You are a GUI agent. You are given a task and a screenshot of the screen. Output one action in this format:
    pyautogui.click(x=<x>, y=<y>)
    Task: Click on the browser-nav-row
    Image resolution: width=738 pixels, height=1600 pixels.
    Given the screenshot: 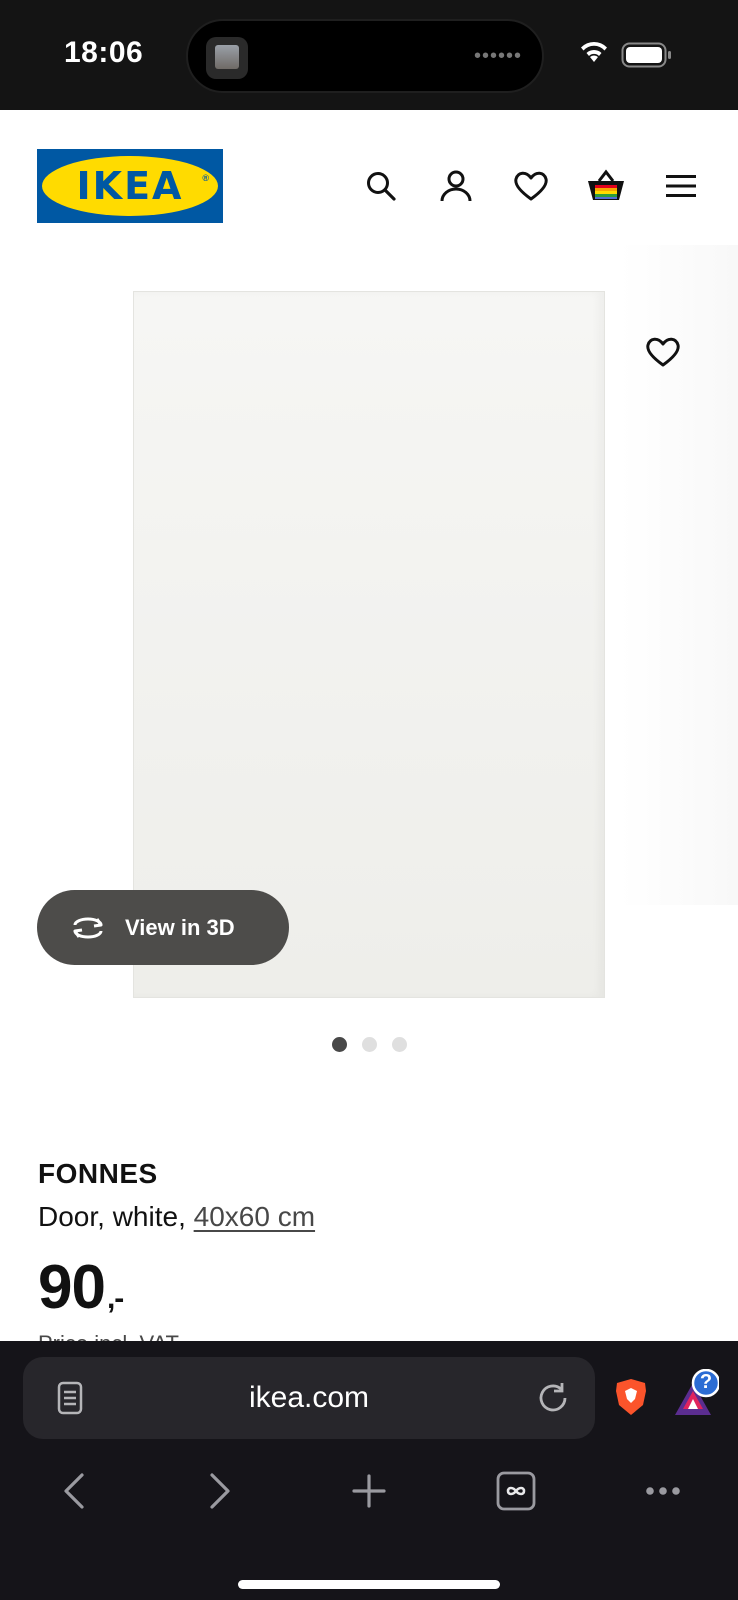 What is the action you would take?
    pyautogui.click(x=369, y=1491)
    